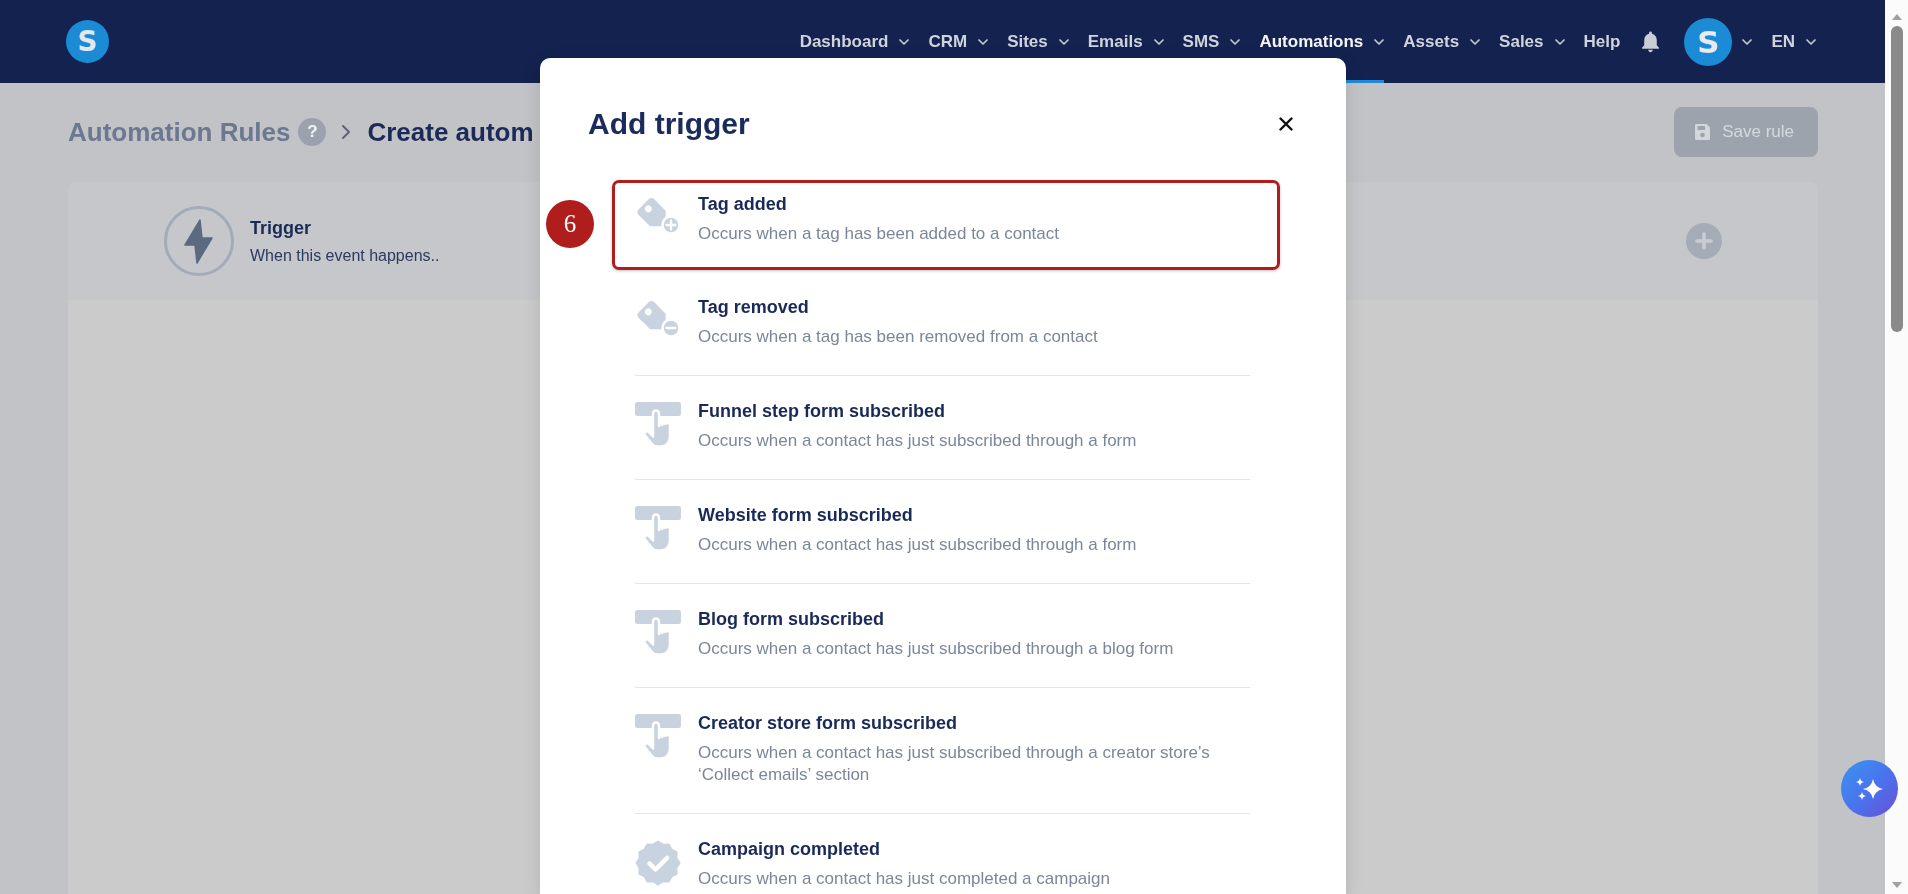 This screenshot has width=1908, height=894. I want to click on nav-menu-item: Sales, so click(1532, 41).